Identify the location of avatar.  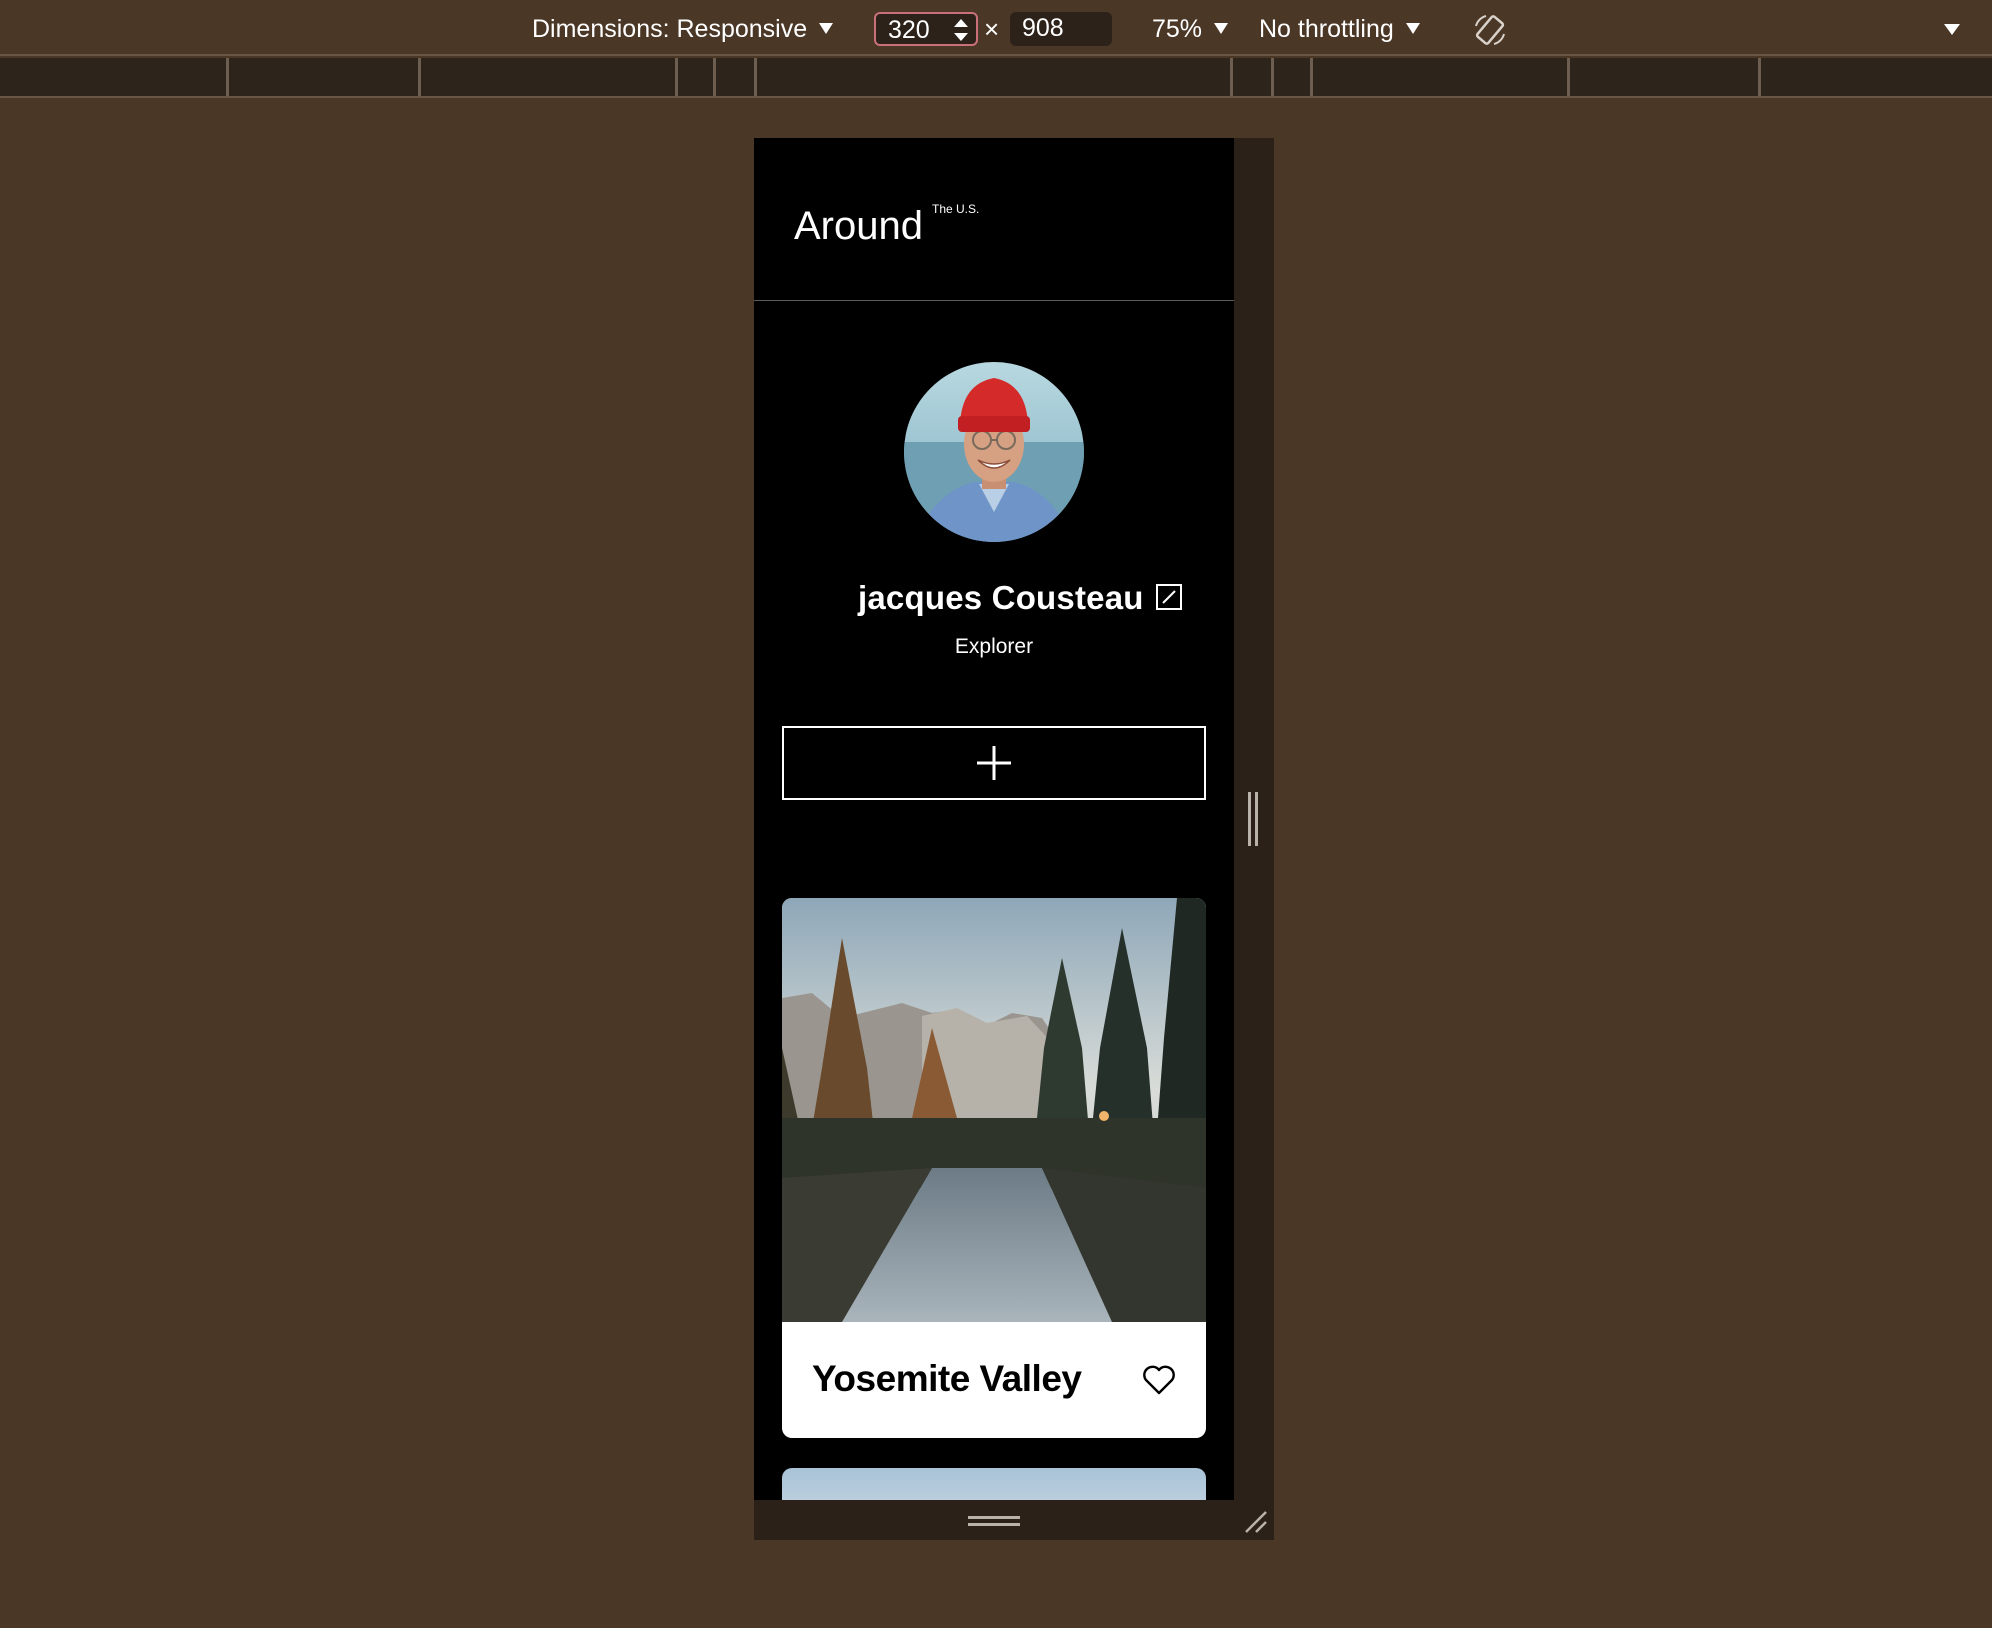
(994, 452).